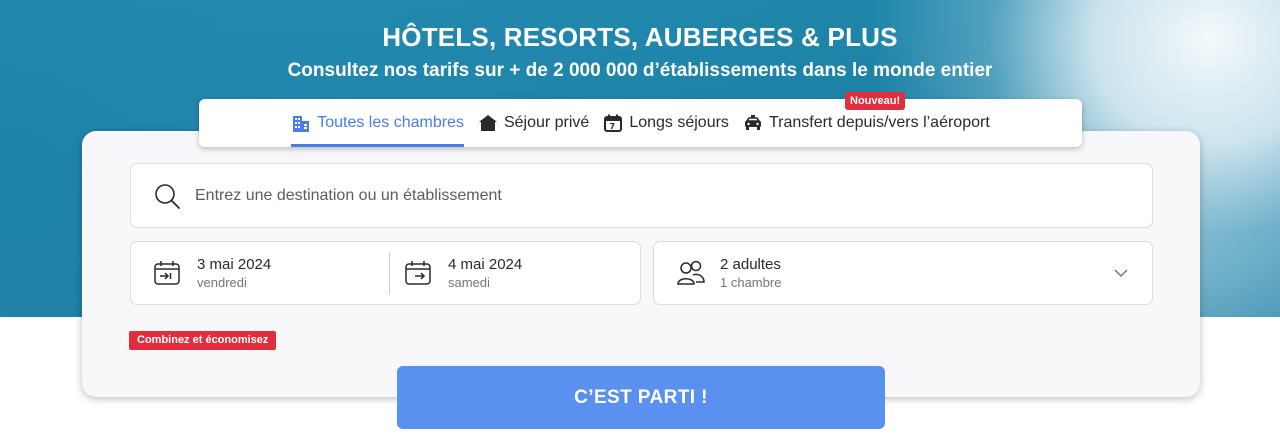 This screenshot has height=448, width=1280. Describe the element at coordinates (487, 123) in the screenshot. I see `house-icon` at that location.